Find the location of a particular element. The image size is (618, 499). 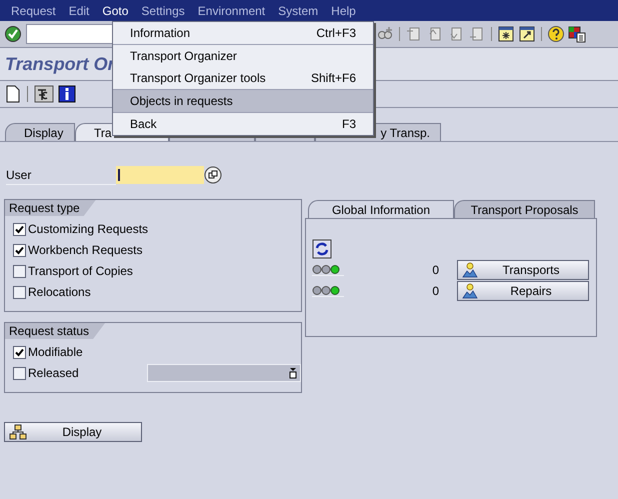

checkbox-label: Modifiable is located at coordinates (56, 352).